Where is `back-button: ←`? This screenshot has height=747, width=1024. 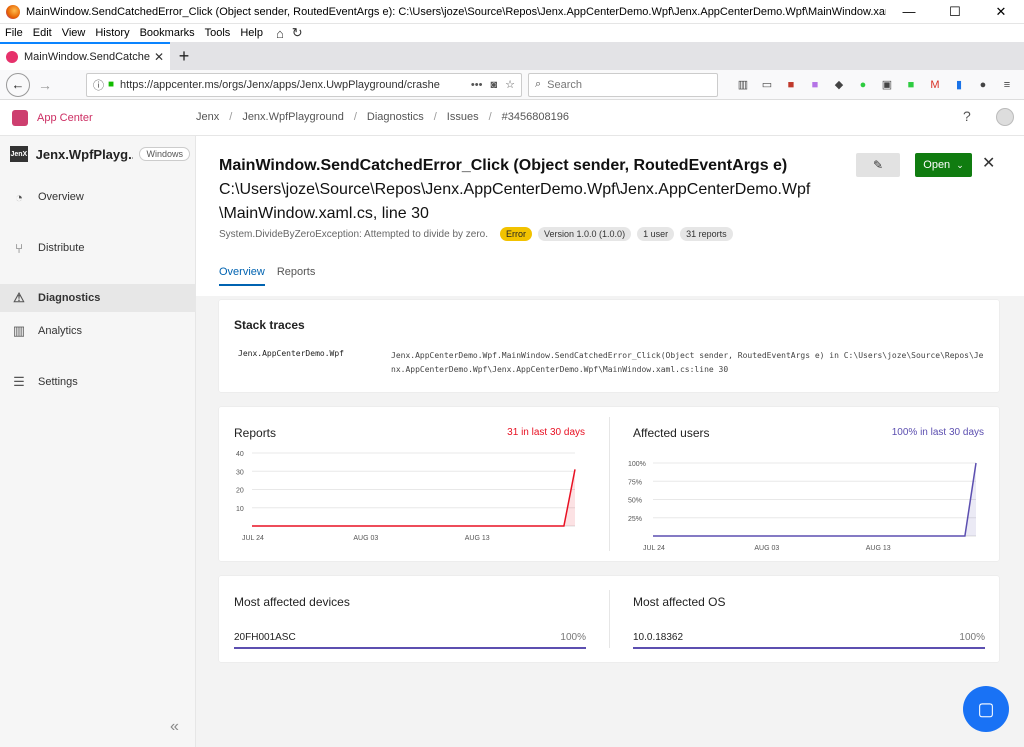 back-button: ← is located at coordinates (18, 84).